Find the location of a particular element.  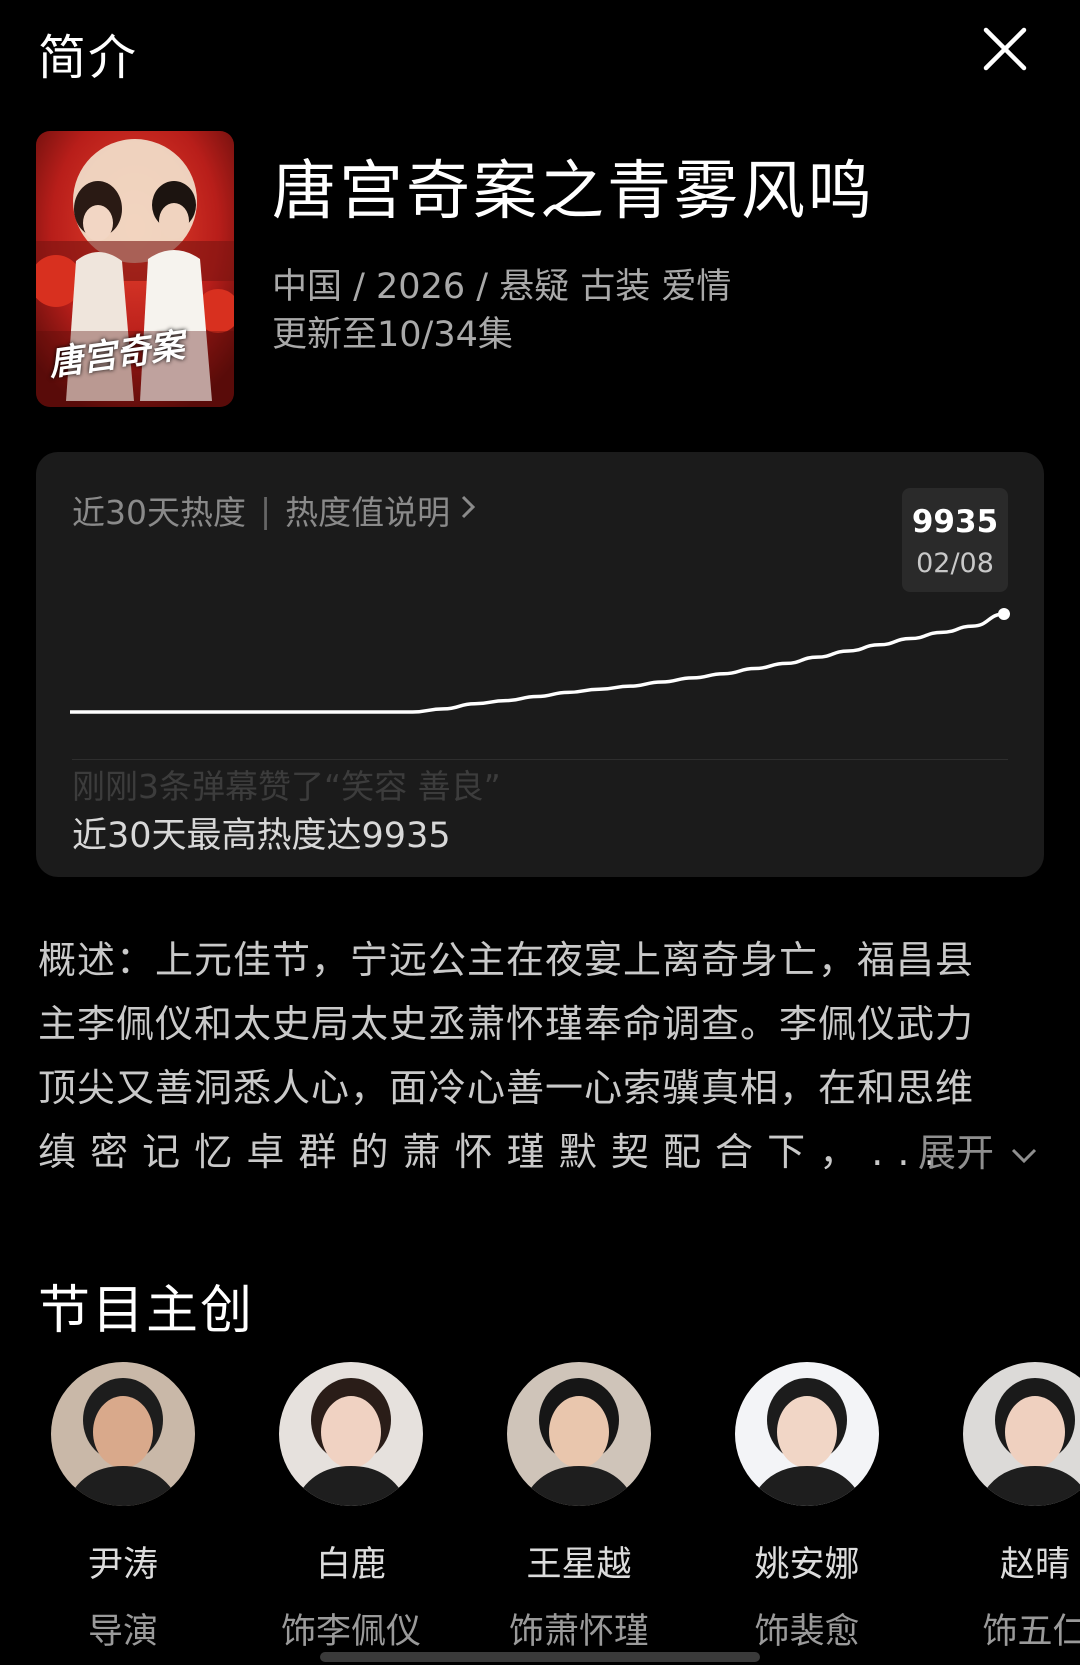

synopsis-line: 概述：上元佳节，宁远公主在夜宴上离奇身亡，福昌县 is located at coordinates (506, 960).